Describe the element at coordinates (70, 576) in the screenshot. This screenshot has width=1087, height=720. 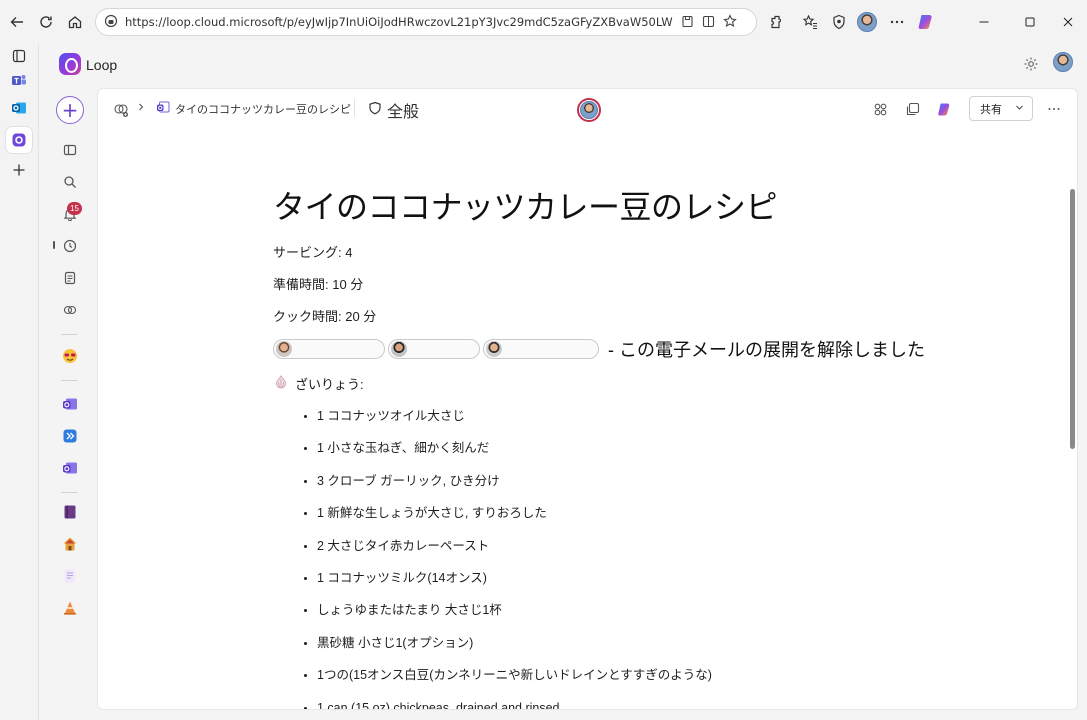
I see `document-page-icon` at that location.